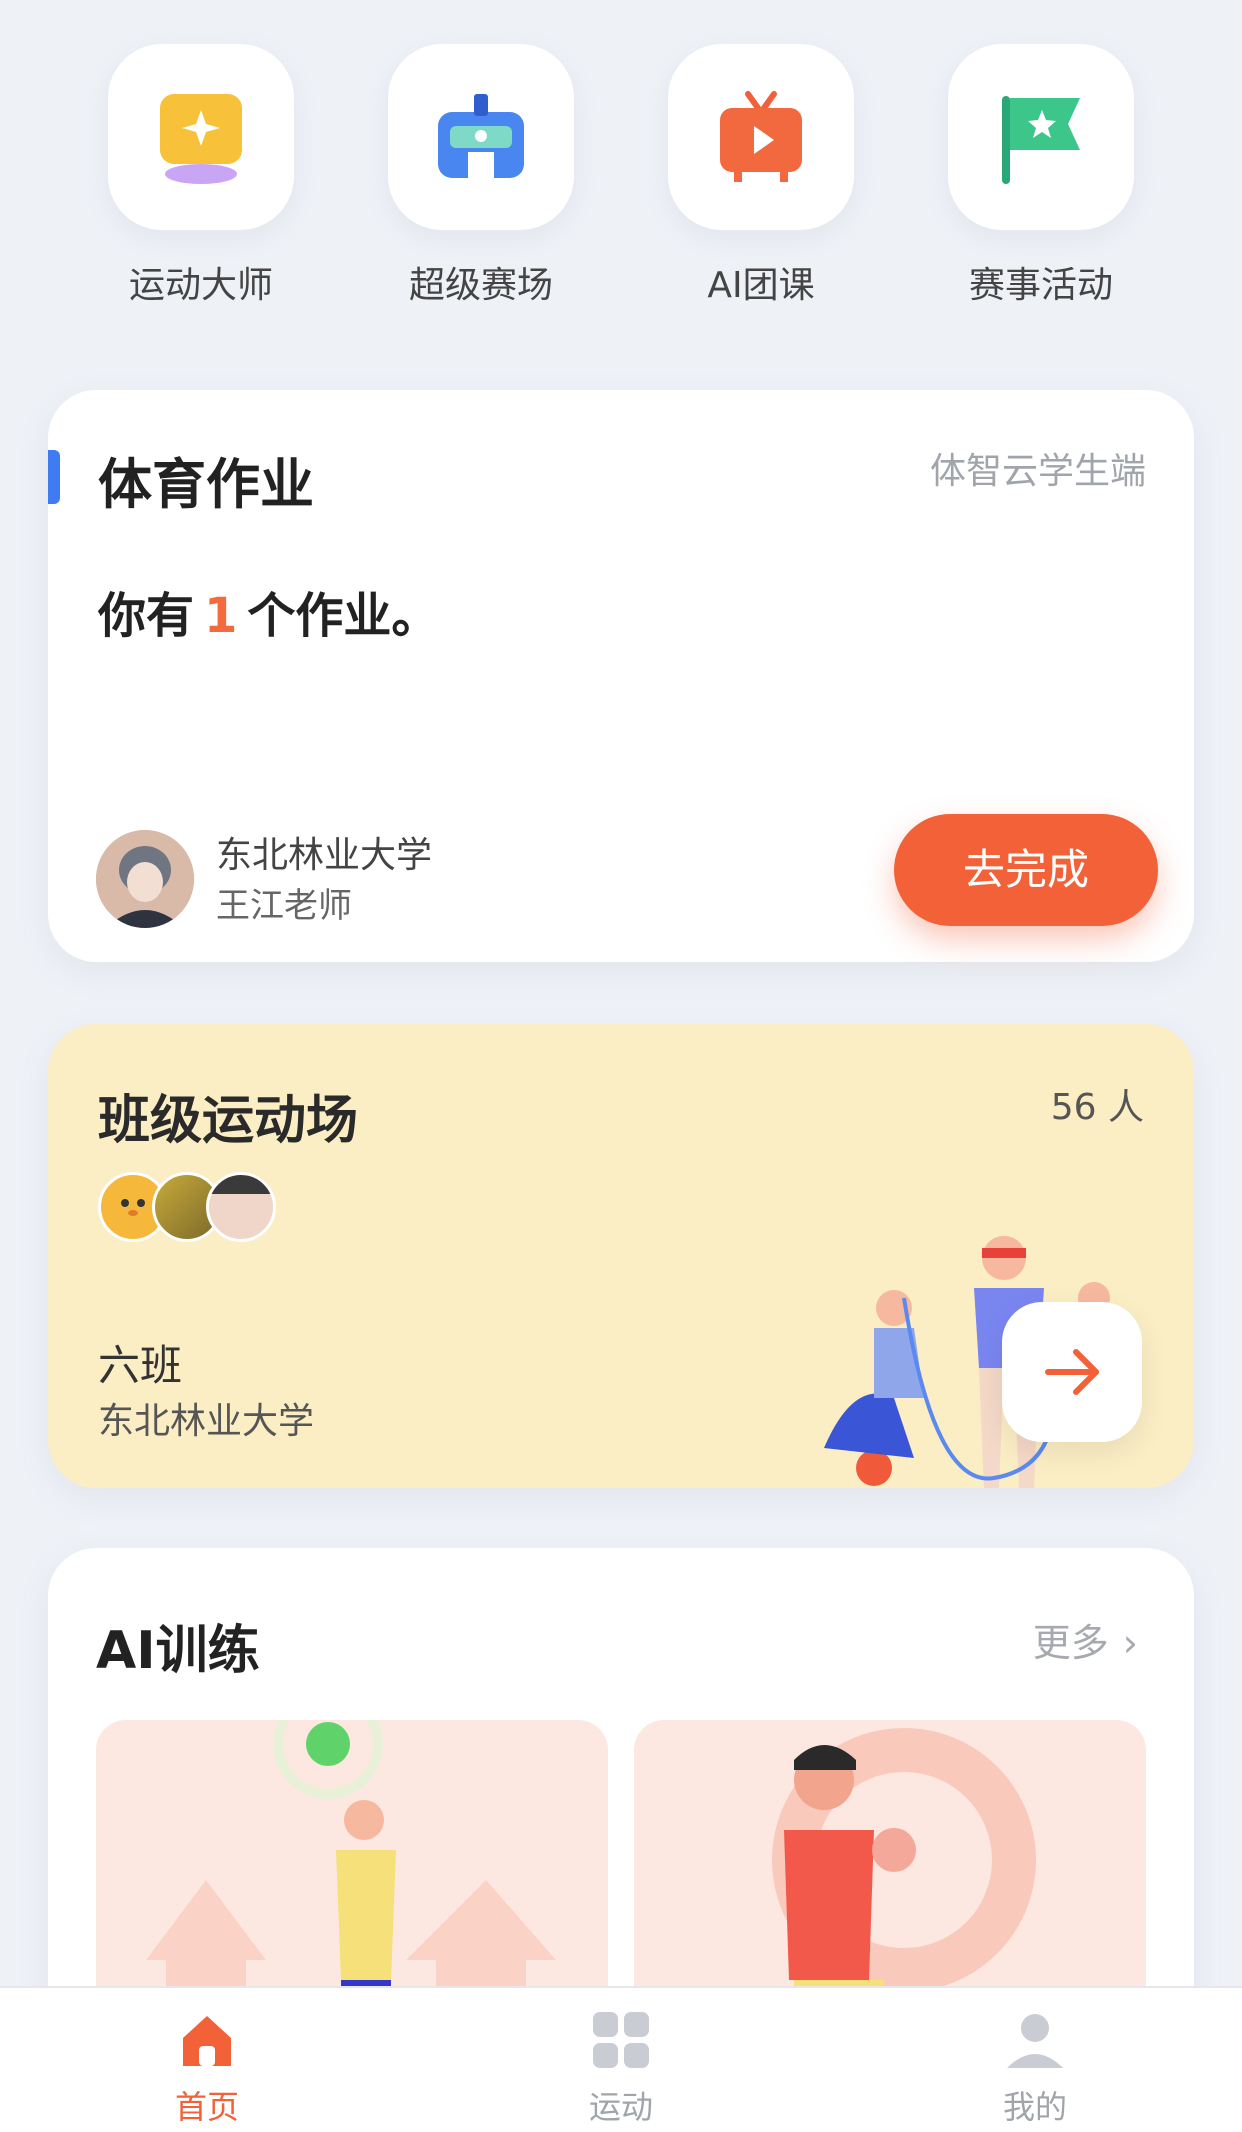 The image size is (1242, 2132). Describe the element at coordinates (621, 2040) in the screenshot. I see `grid-icon` at that location.